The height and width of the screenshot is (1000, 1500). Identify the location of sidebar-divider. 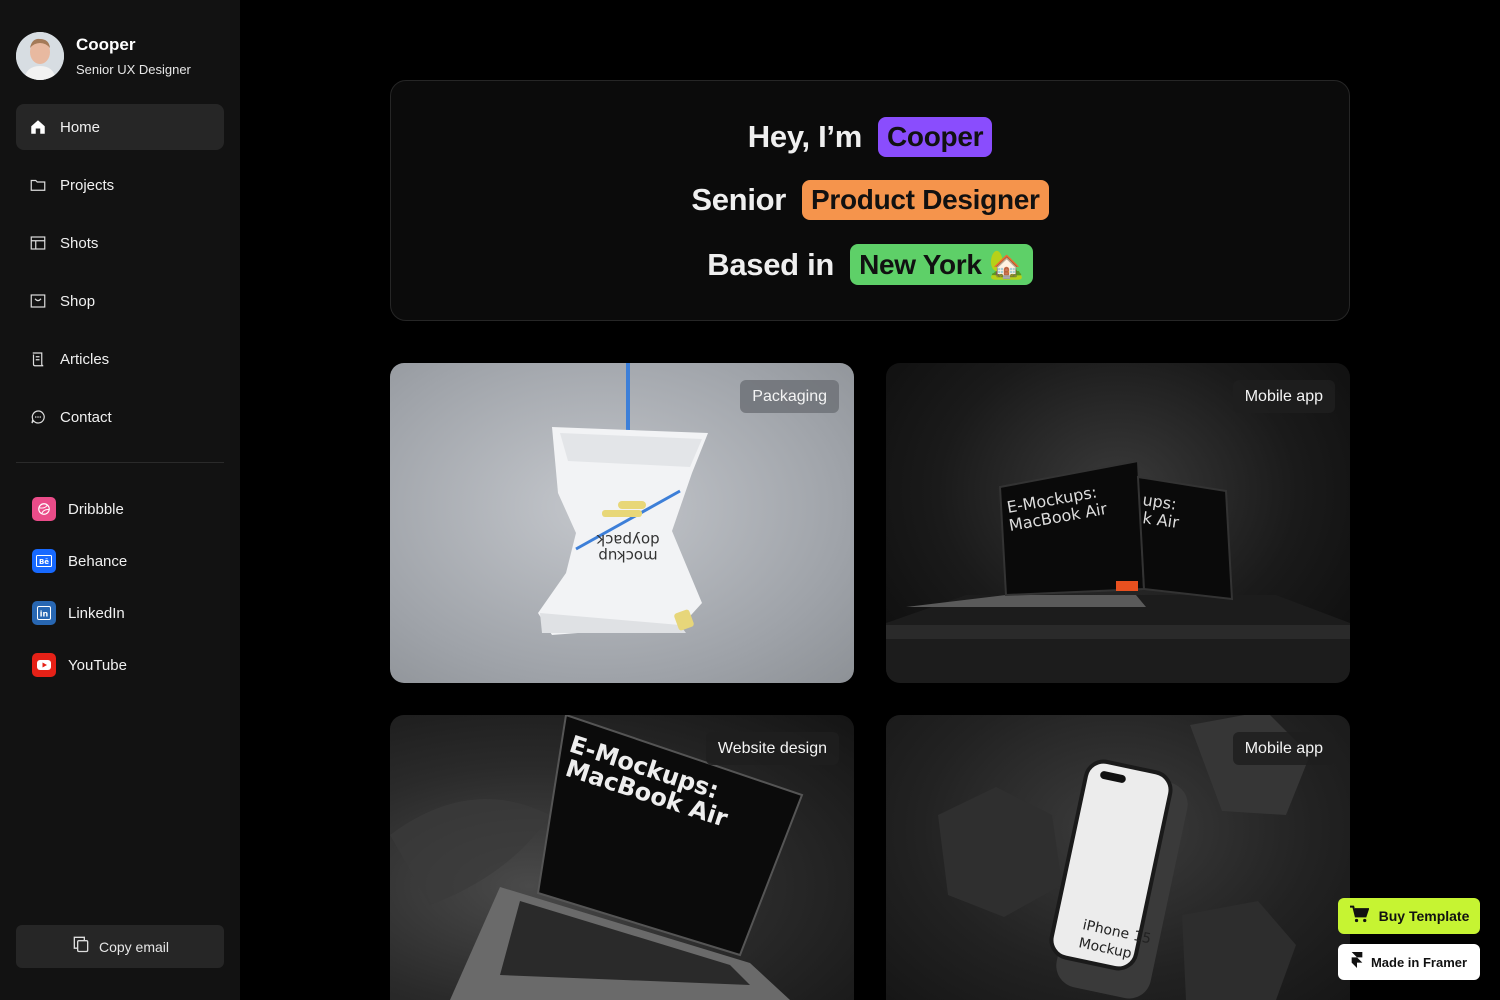
(120, 462).